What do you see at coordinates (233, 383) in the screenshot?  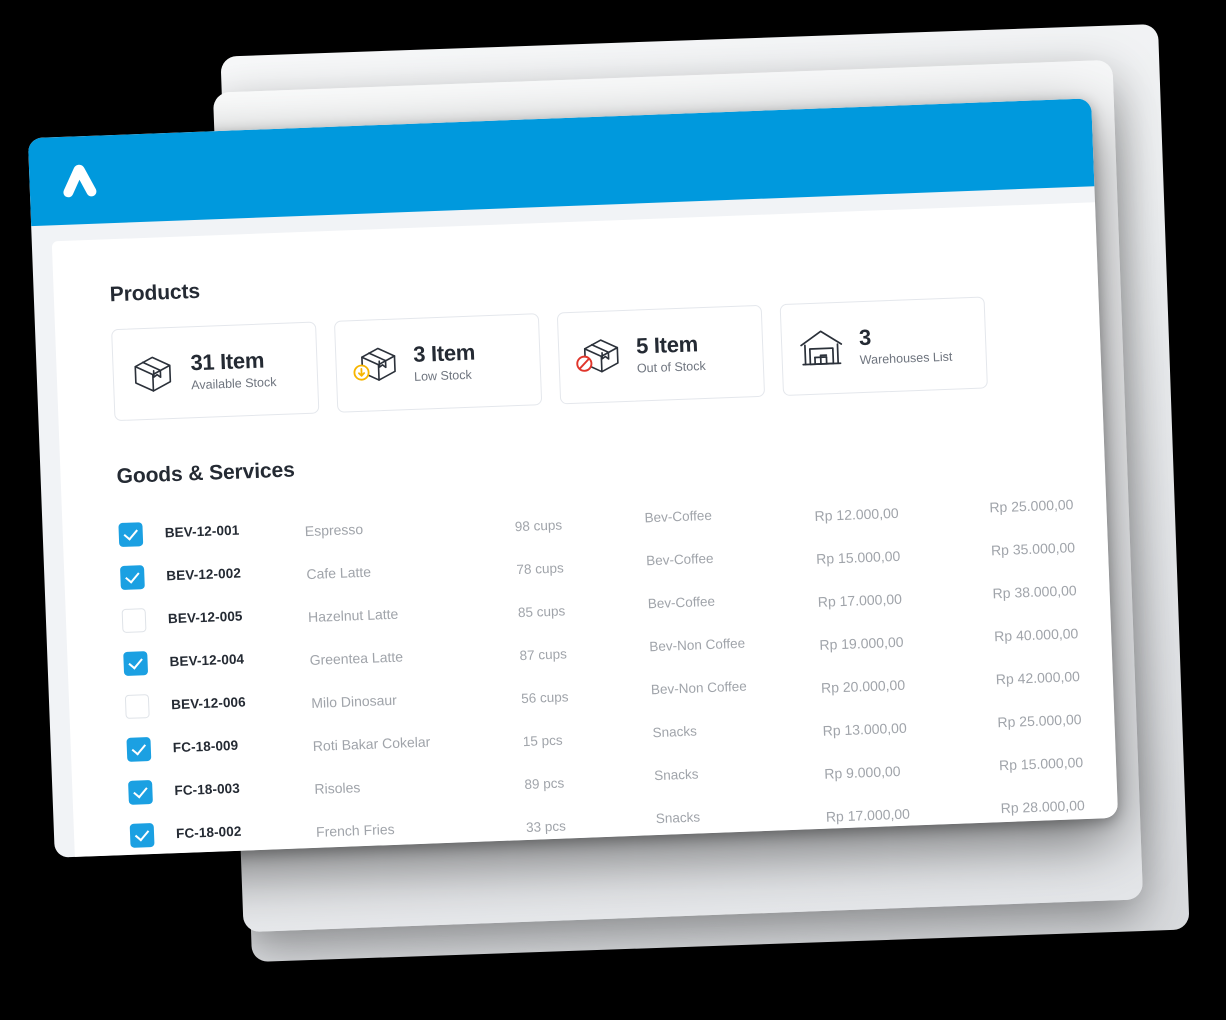 I see `stat-label: Available Stock` at bounding box center [233, 383].